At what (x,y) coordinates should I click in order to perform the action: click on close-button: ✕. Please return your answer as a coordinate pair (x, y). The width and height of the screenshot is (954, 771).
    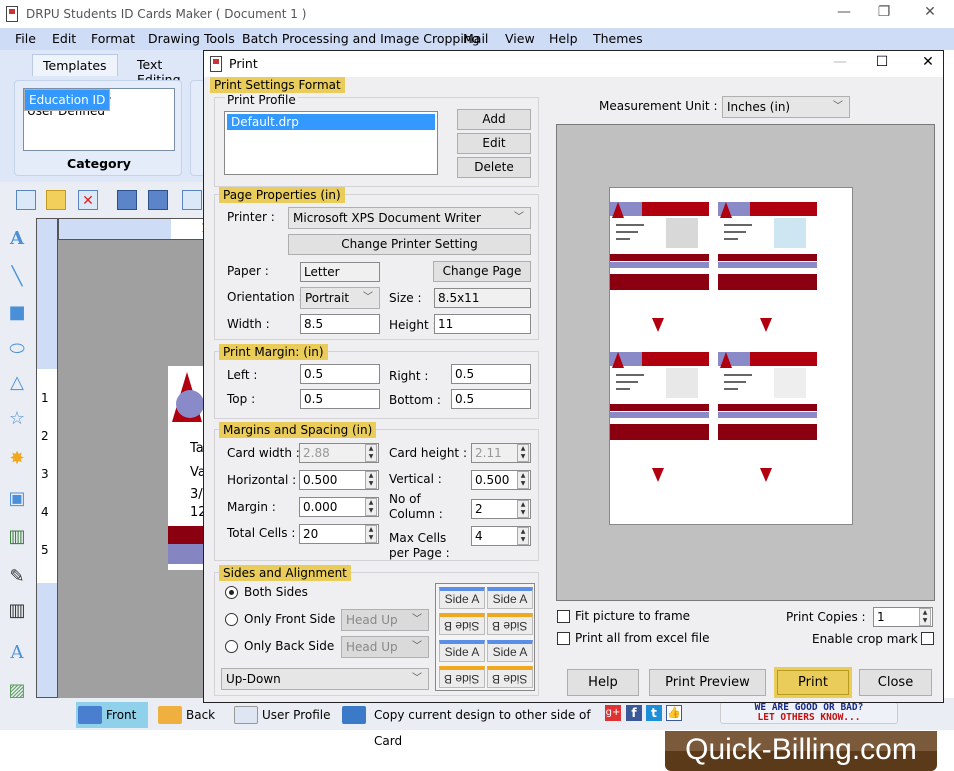
    Looking at the image, I should click on (930, 14).